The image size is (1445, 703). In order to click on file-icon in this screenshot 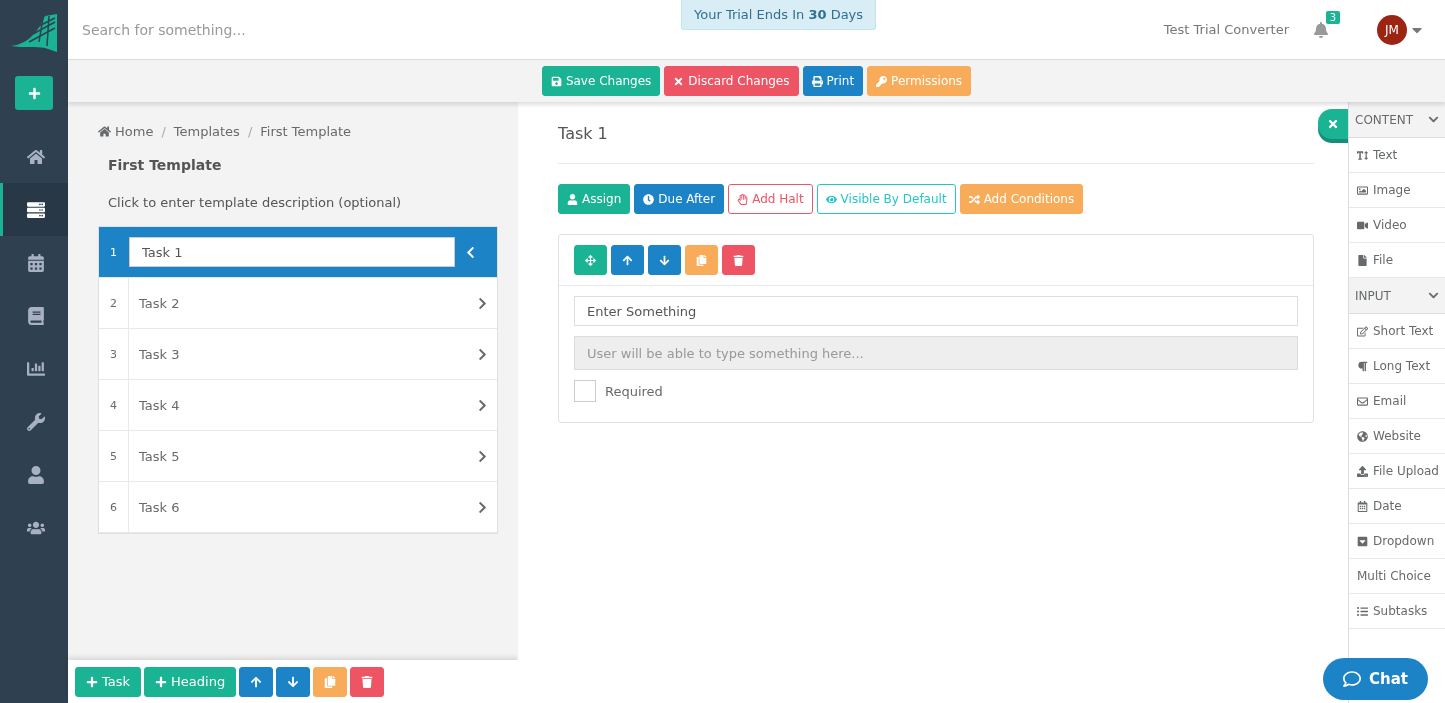, I will do `click(1362, 260)`.